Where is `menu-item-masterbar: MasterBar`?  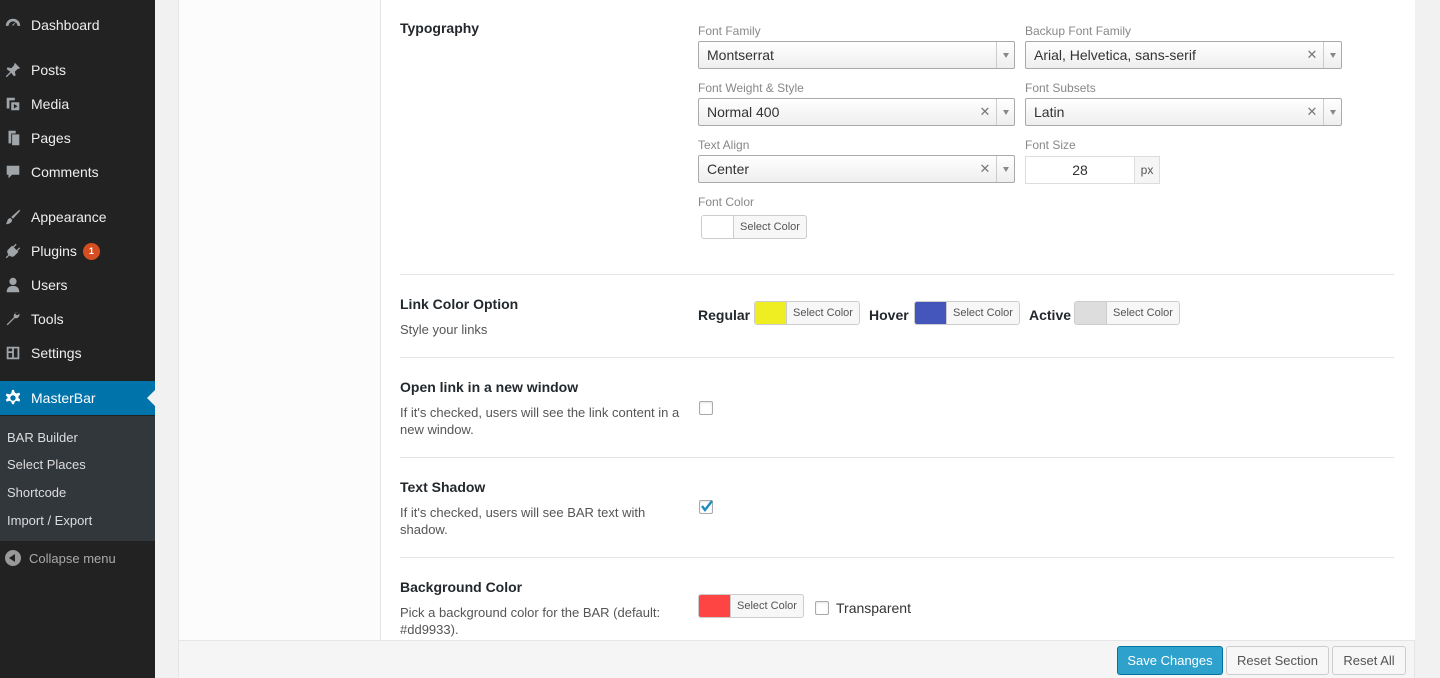 menu-item-masterbar: MasterBar is located at coordinates (77, 398).